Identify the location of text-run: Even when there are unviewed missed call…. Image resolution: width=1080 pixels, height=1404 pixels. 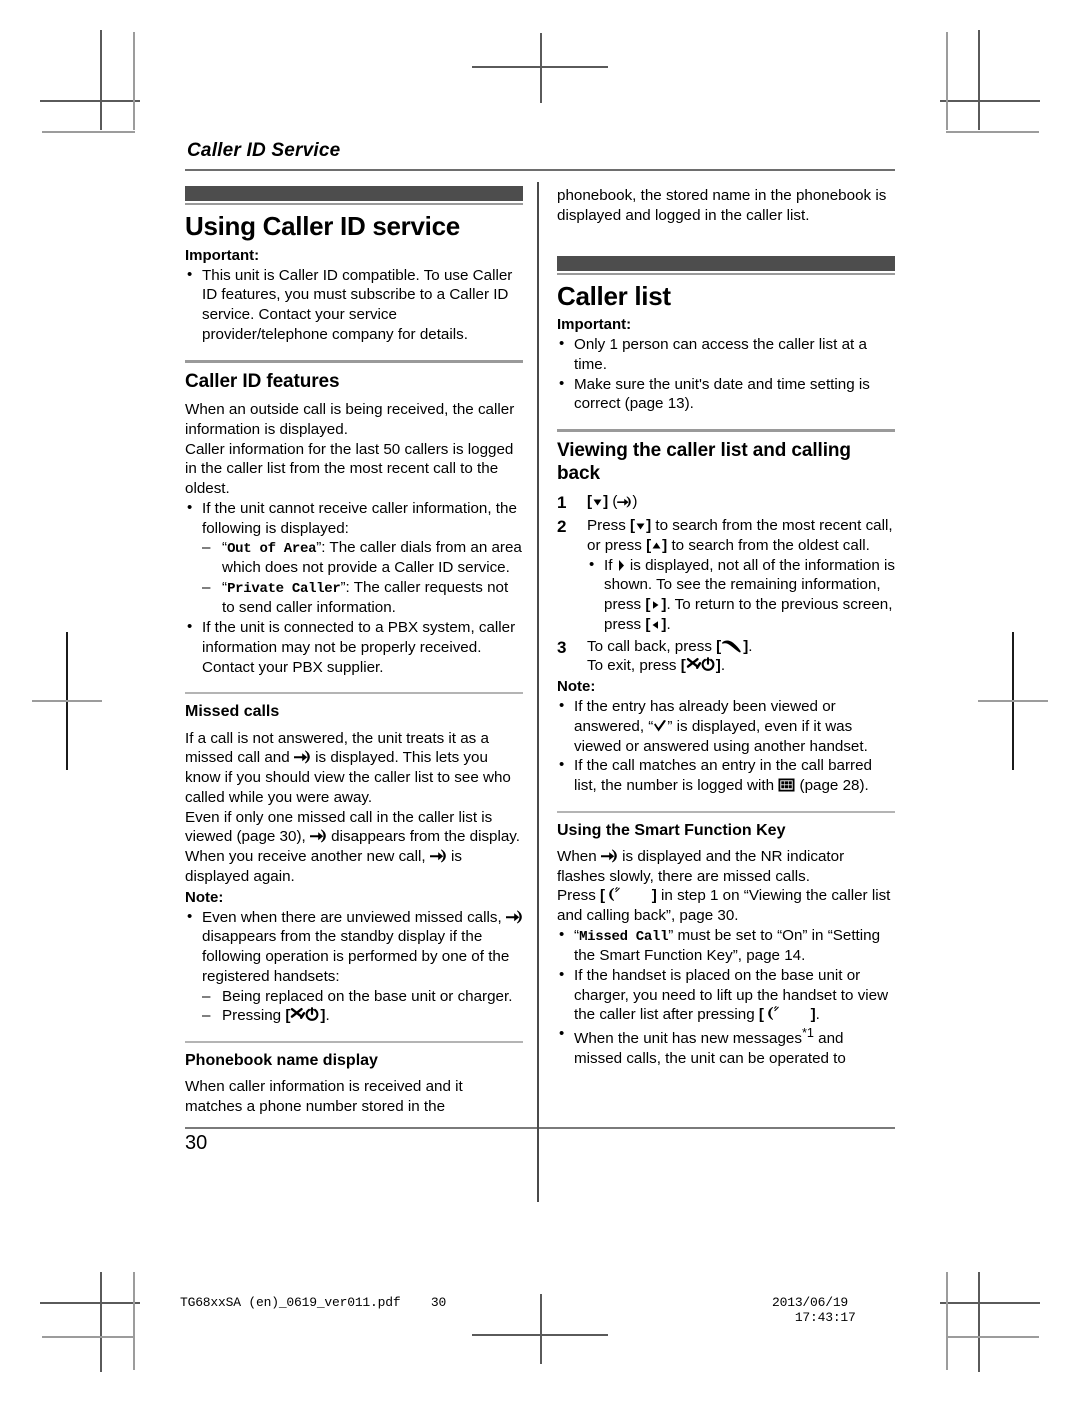
(354, 917).